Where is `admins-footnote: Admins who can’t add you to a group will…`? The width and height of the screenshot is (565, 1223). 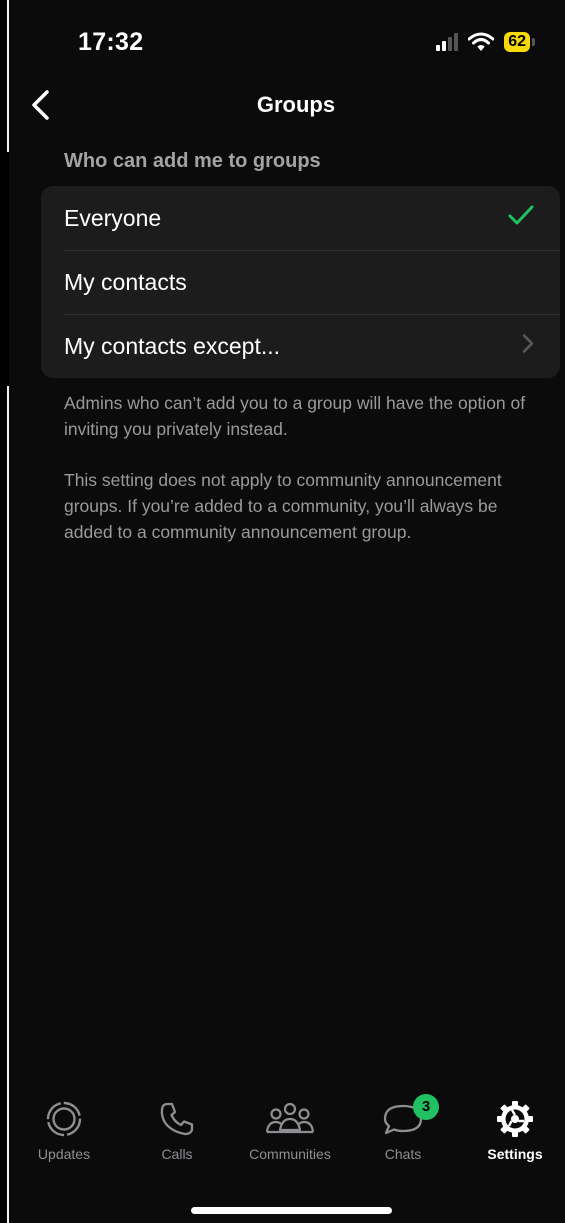
admins-footnote: Admins who can’t add you to a group will… is located at coordinates (295, 416).